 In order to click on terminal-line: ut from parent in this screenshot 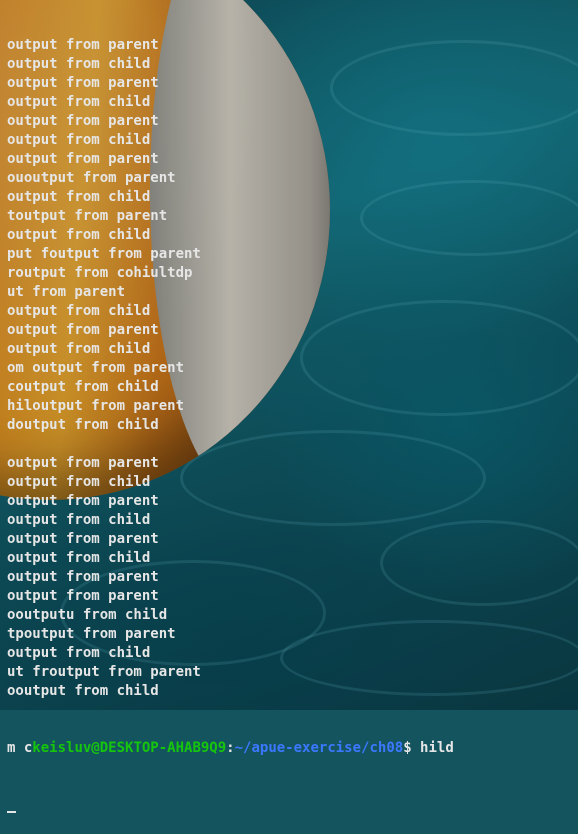, I will do `click(66, 292)`.